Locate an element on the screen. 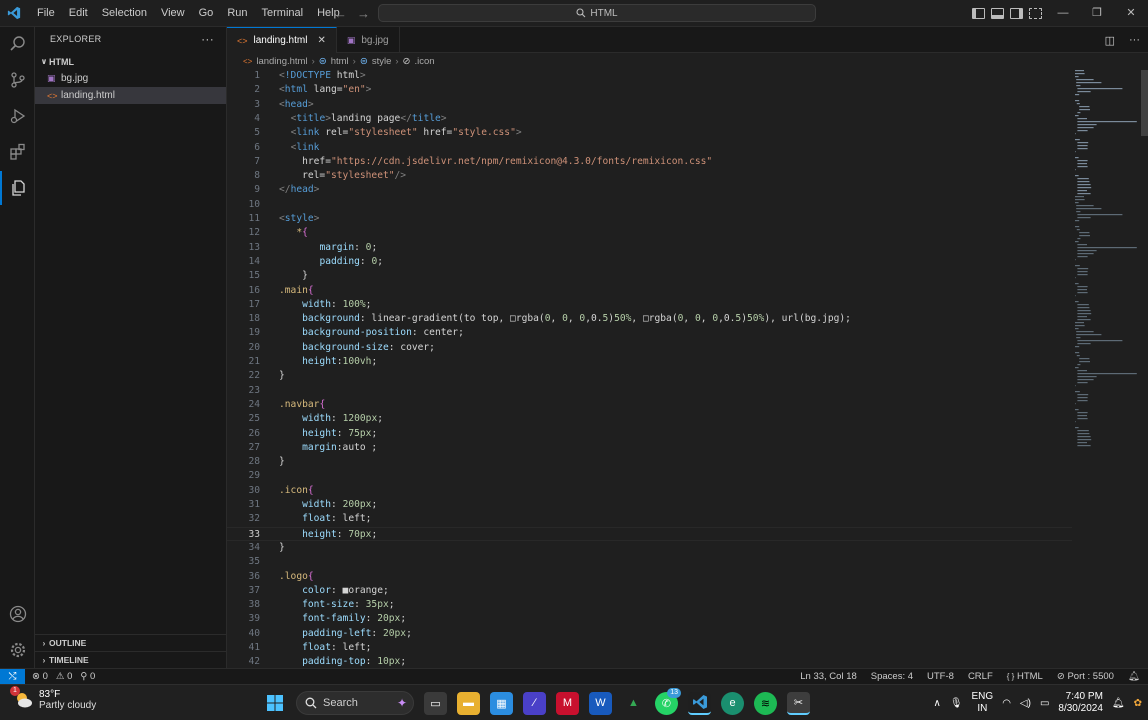 This screenshot has height=720, width=1148. clock: 7:40 PM 8/30/2024 is located at coordinates (1080, 703).